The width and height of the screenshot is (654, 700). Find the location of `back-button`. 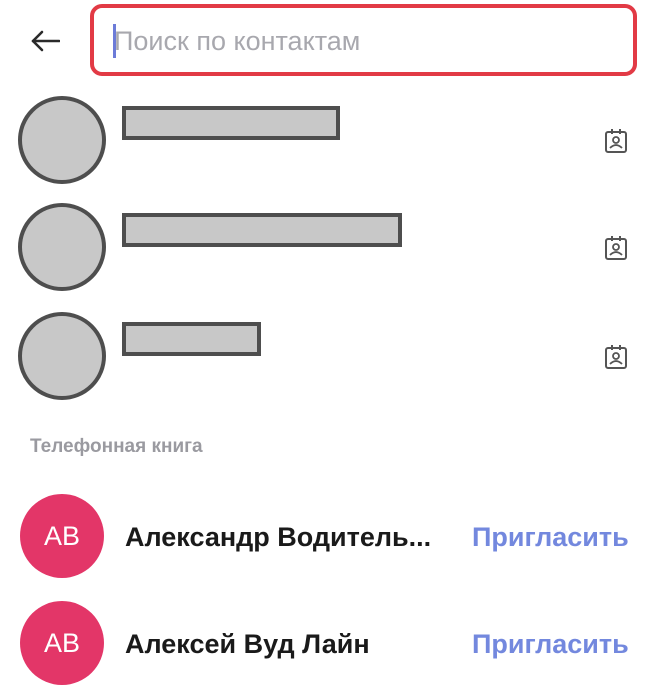

back-button is located at coordinates (45, 41).